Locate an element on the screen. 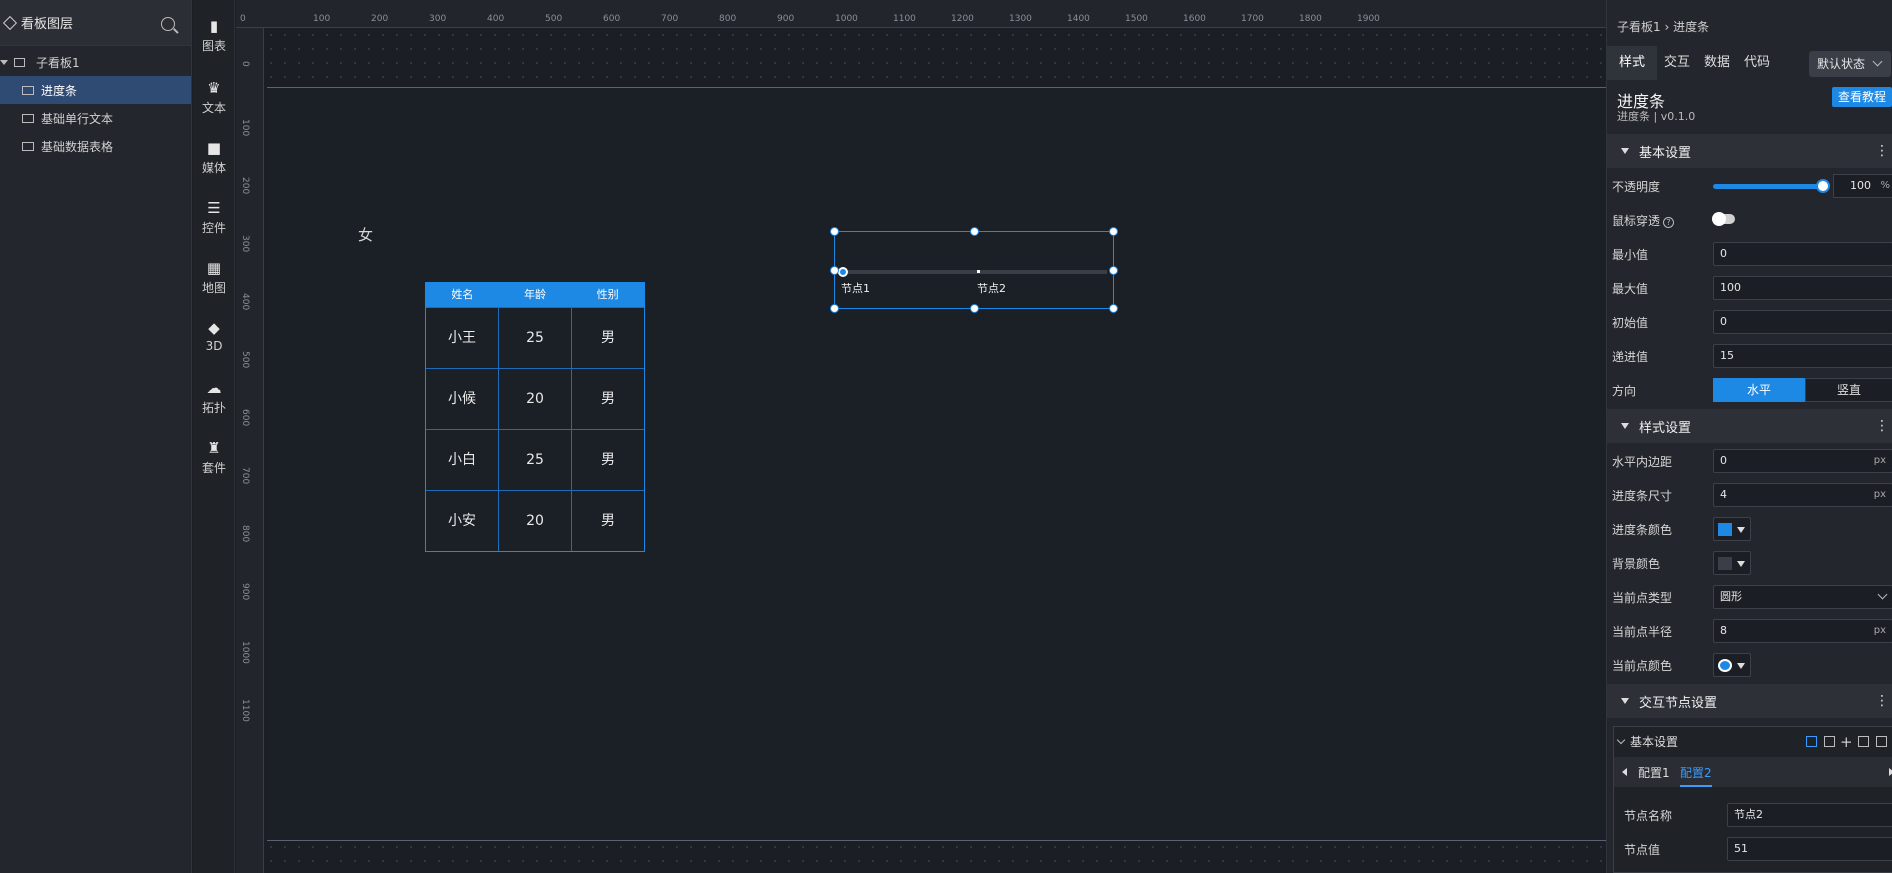  node-config-panel: 基本设置 + 配置1 配置2 节点名称 节点2 节点值 51 is located at coordinates (1752, 799).